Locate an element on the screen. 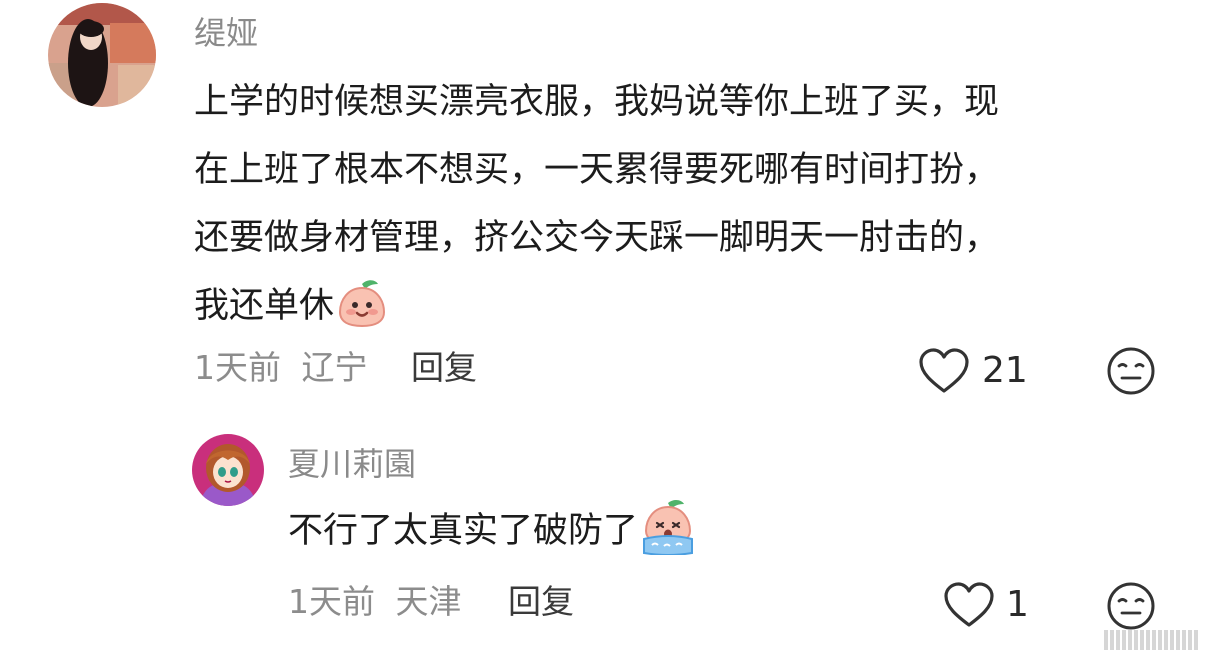 This screenshot has width=1206, height=660. comment-line-last: 不行了太真实了破防了 is located at coordinates (492, 531).